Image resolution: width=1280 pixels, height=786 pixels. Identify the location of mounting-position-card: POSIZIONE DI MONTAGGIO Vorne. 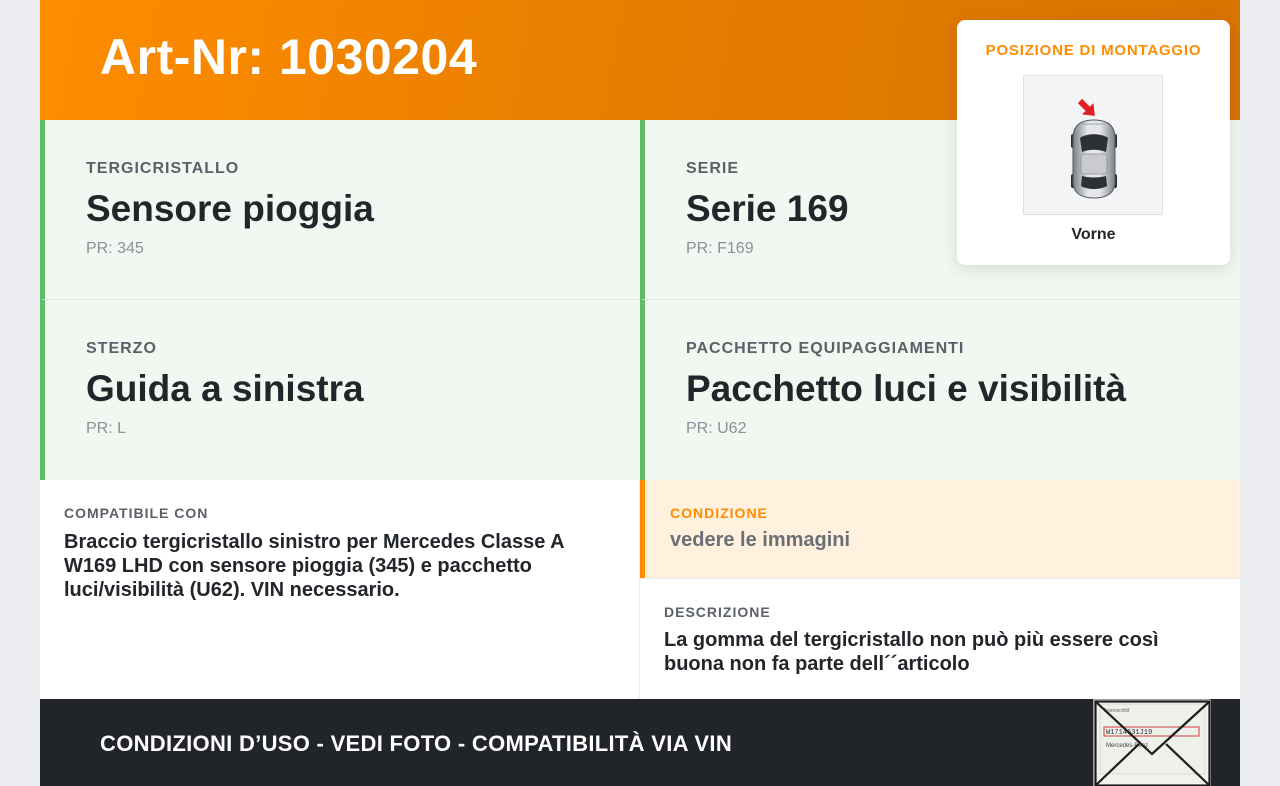
(1093, 142).